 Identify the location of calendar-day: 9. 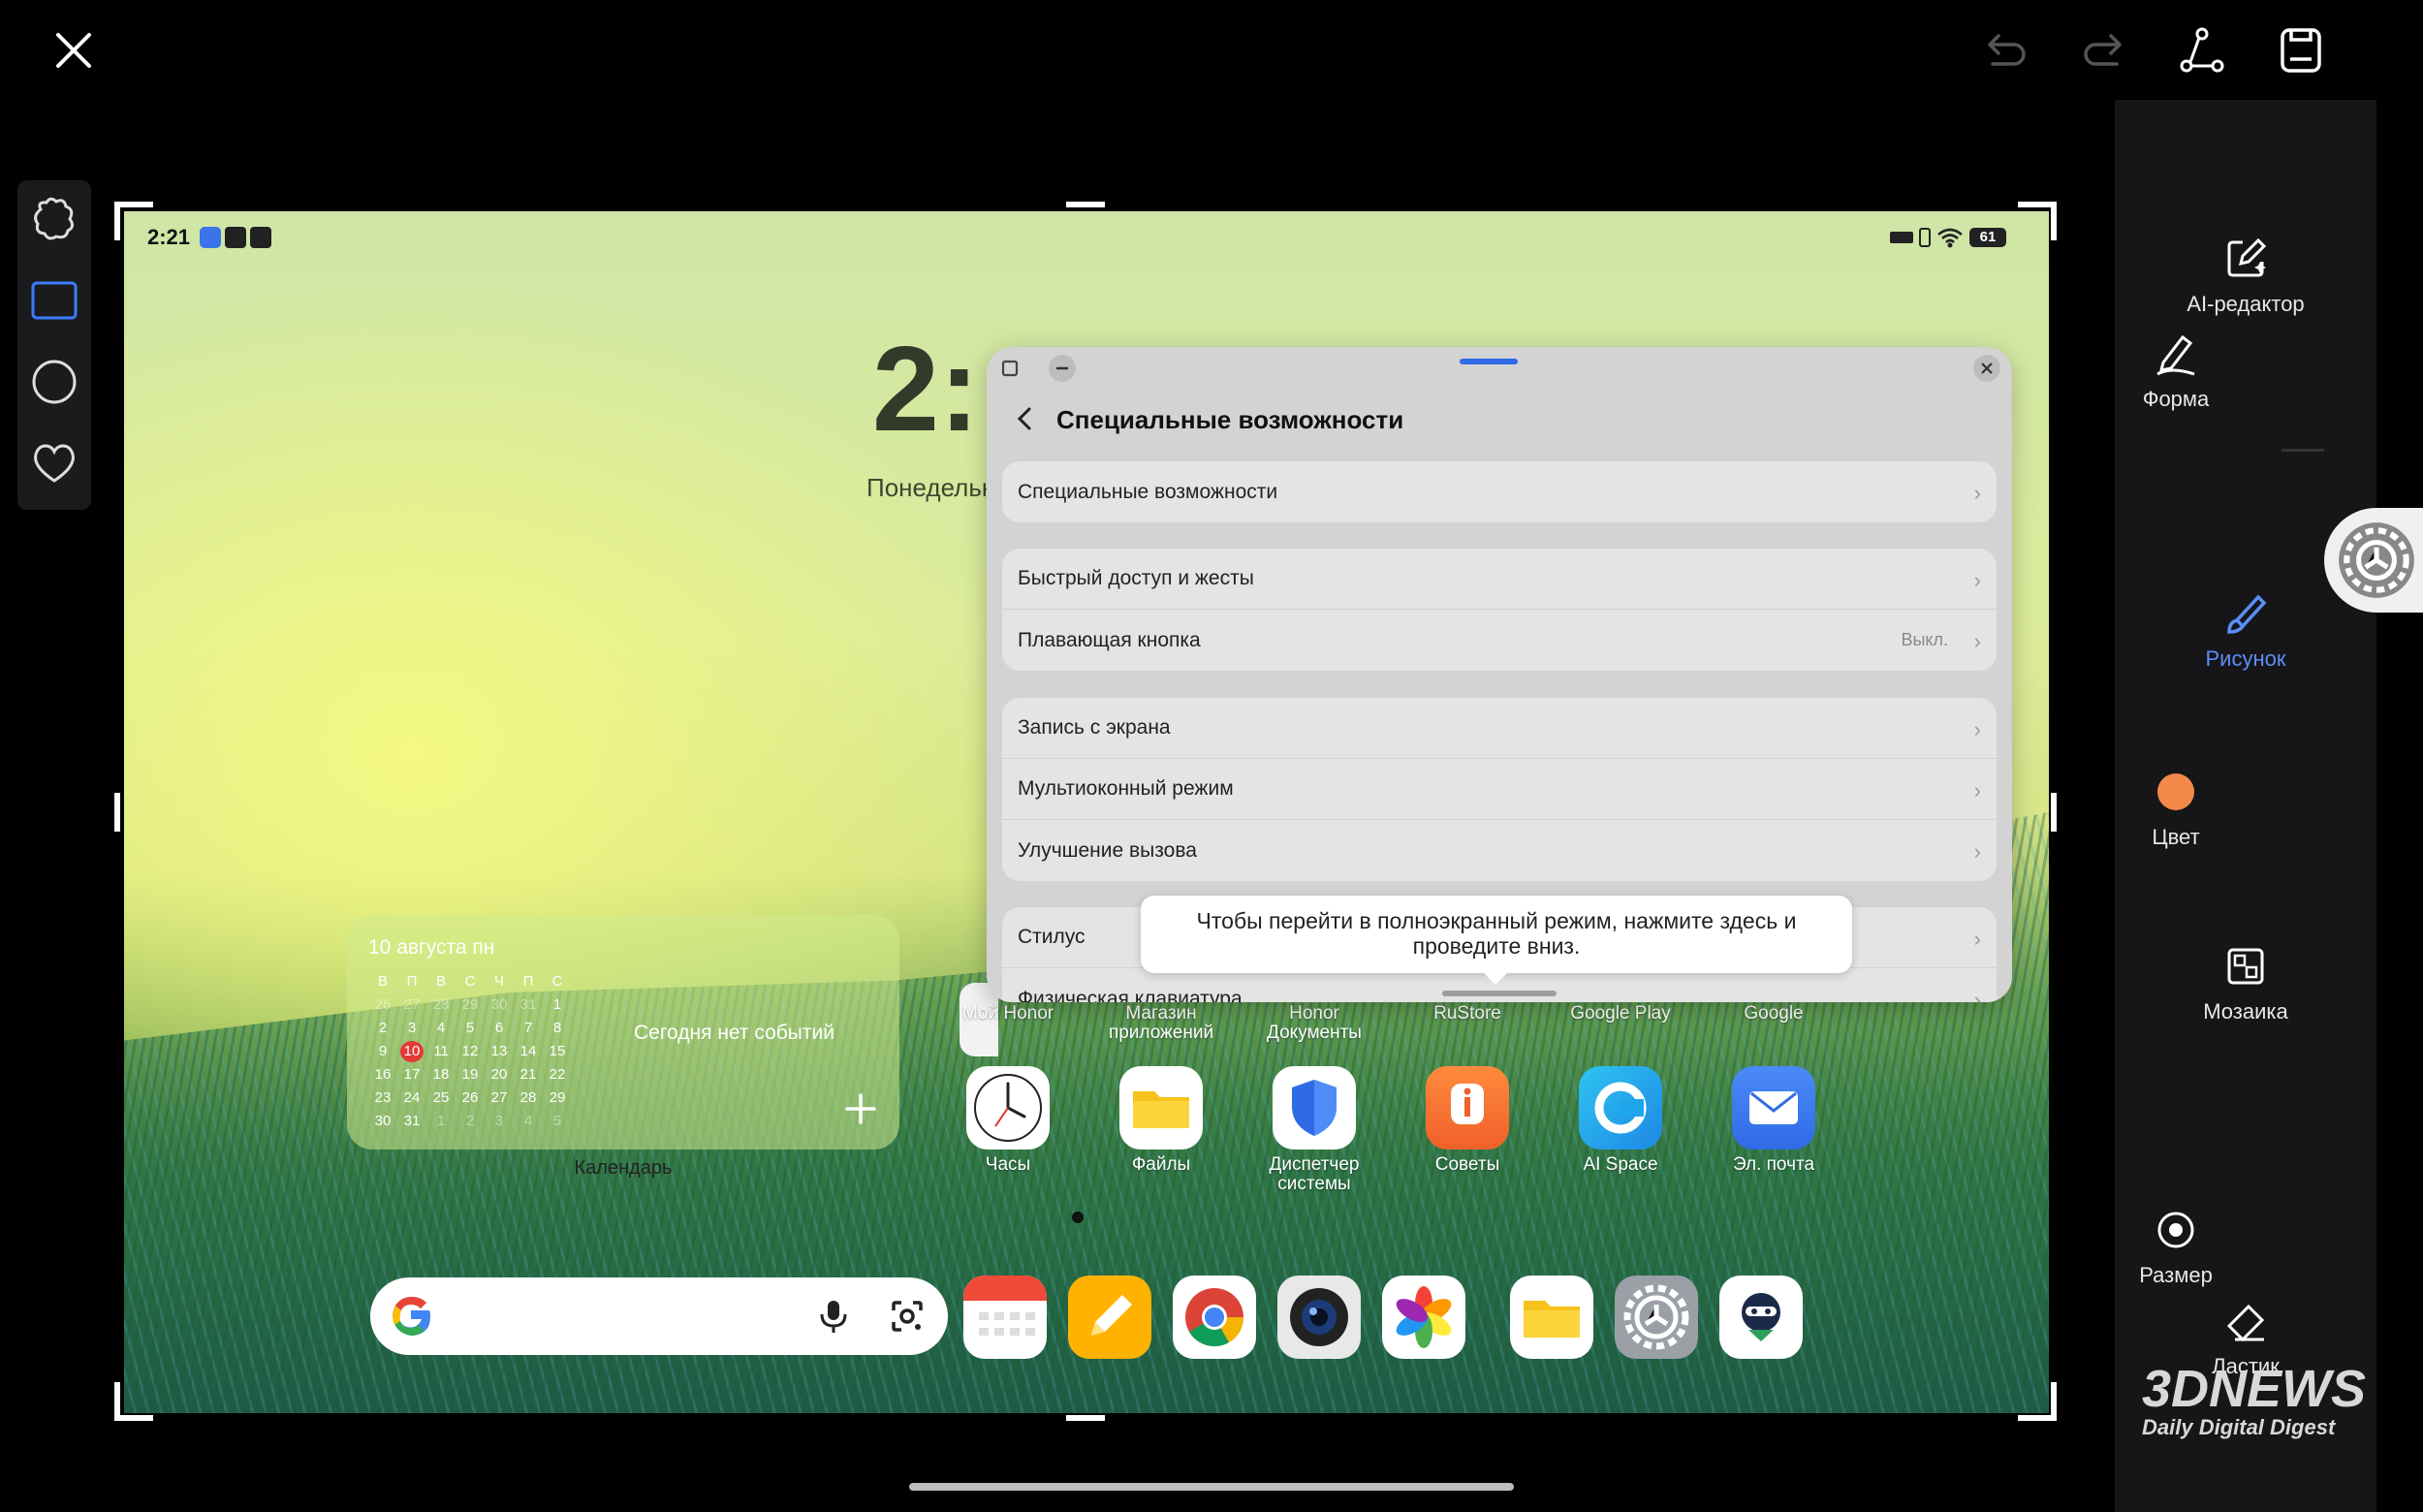
(382, 1052).